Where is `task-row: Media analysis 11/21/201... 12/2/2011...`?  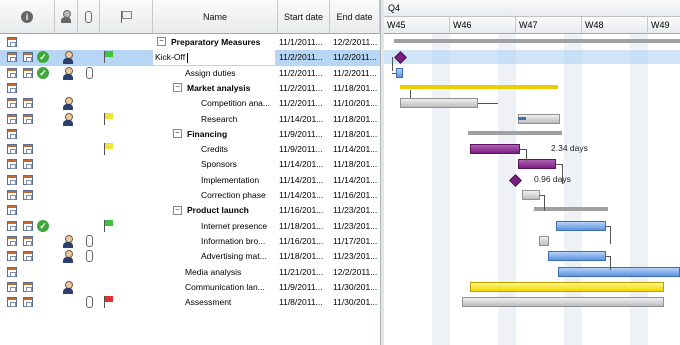 task-row: Media analysis 11/21/201... 12/2/2011... is located at coordinates (190, 272).